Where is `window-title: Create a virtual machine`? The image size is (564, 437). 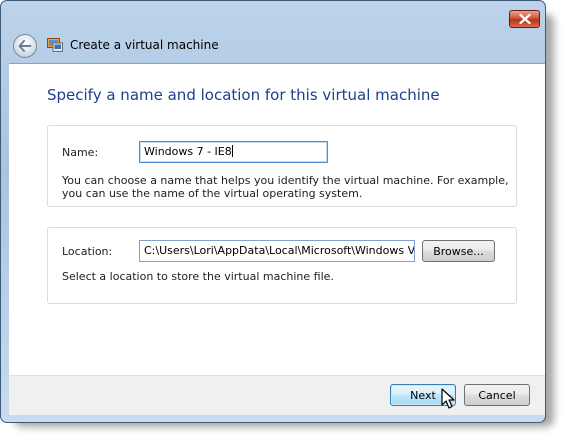 window-title: Create a virtual machine is located at coordinates (144, 45).